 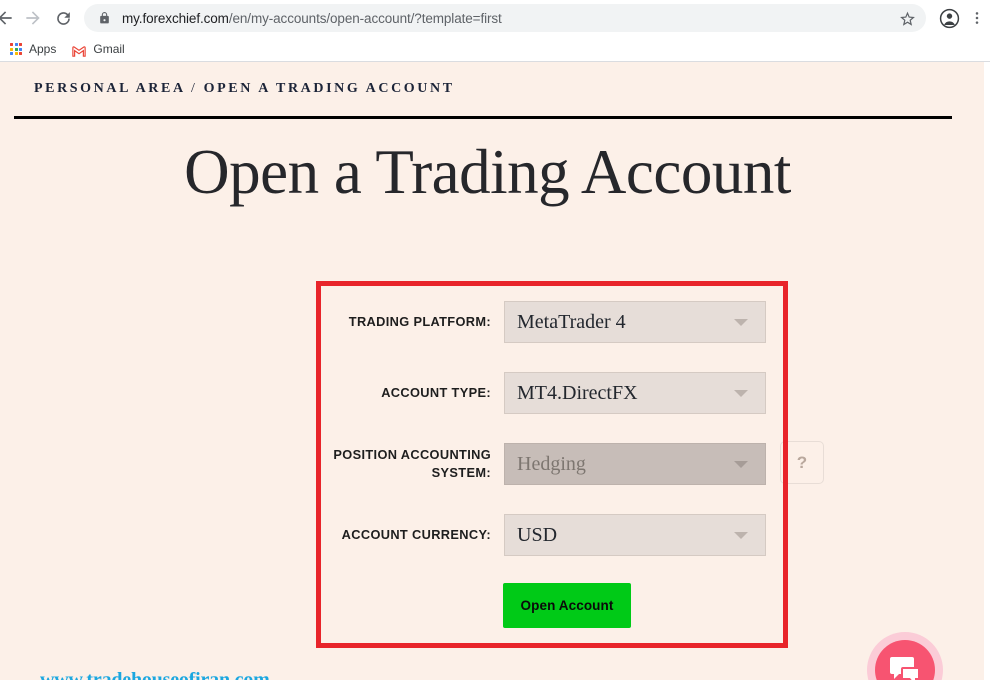 What do you see at coordinates (987, 371) in the screenshot?
I see `scrollbar-track` at bounding box center [987, 371].